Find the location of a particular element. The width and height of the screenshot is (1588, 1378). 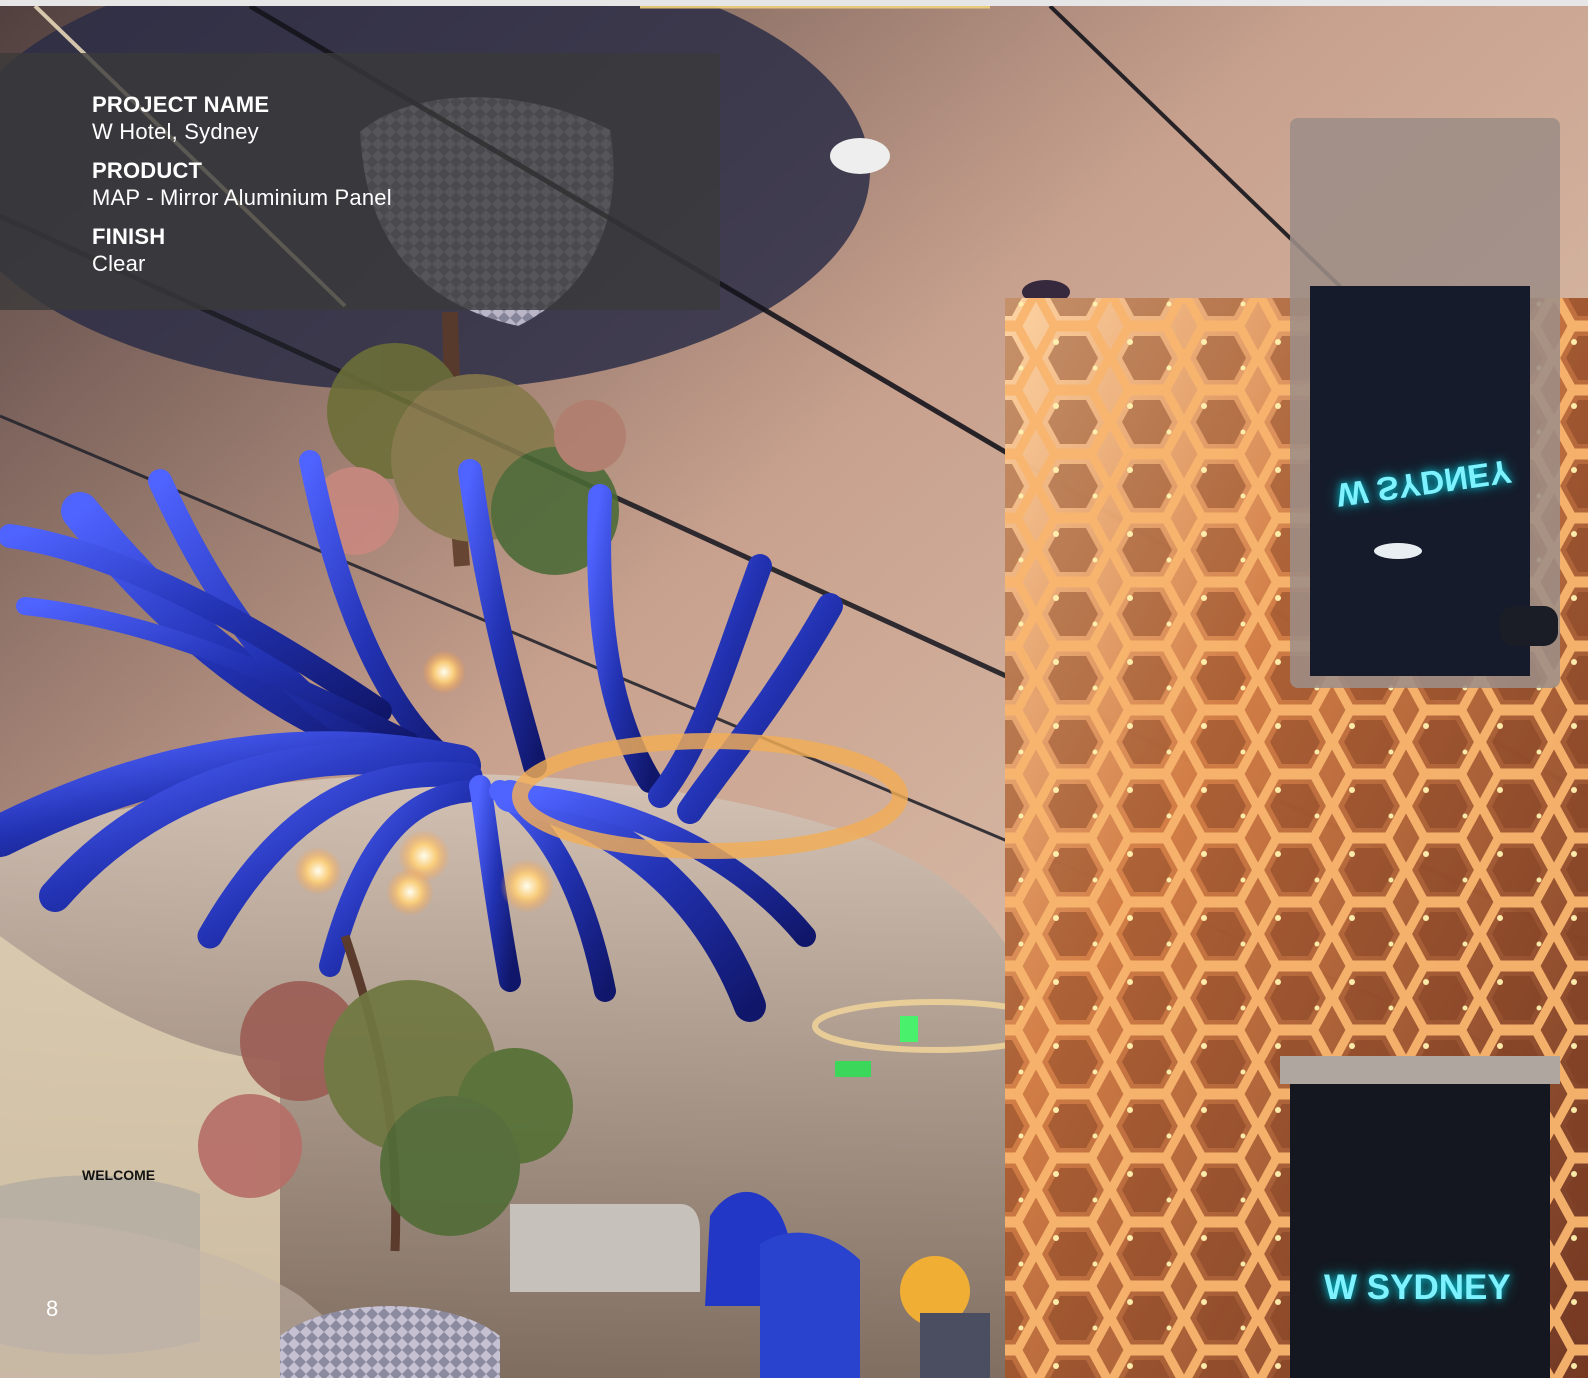

project-name-value: W Hotel, Sydney is located at coordinates (175, 131).